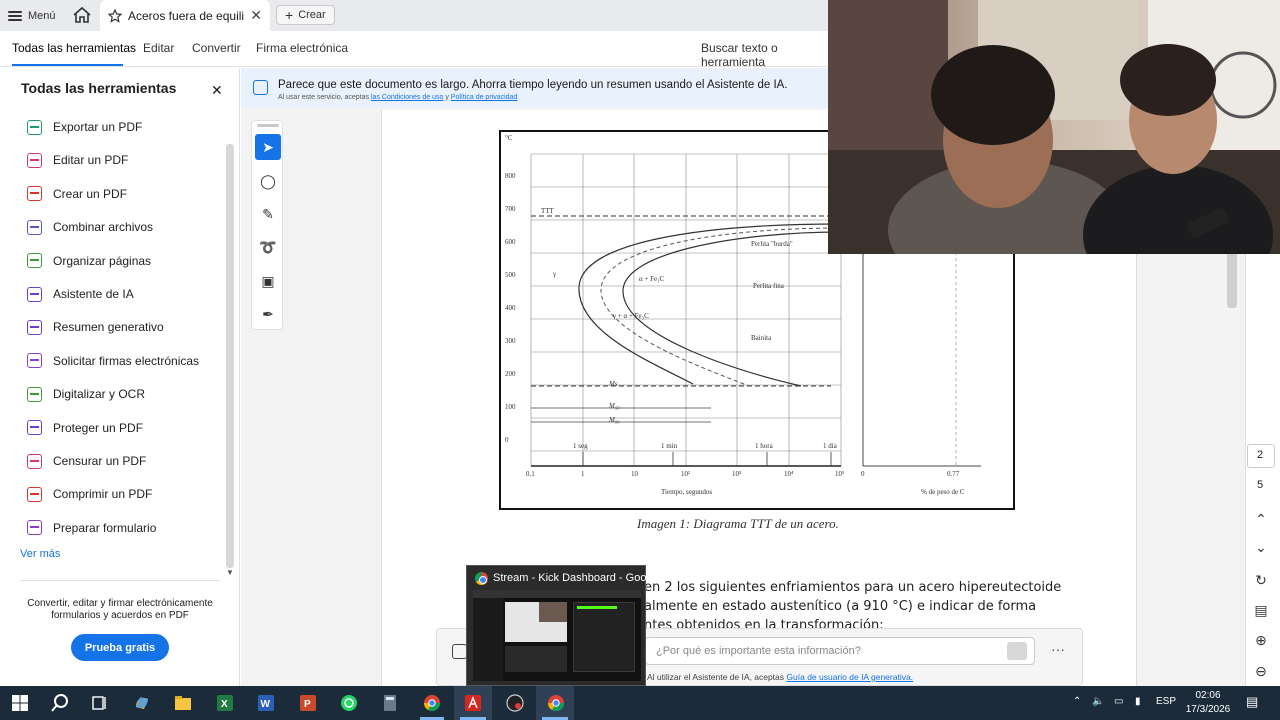 The image size is (1280, 720). What do you see at coordinates (1058, 649) in the screenshot?
I see `more-options-icon: ···` at bounding box center [1058, 649].